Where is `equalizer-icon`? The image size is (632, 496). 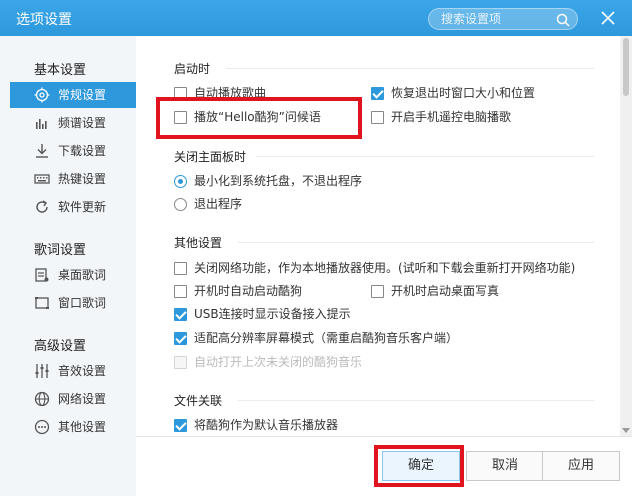
equalizer-icon is located at coordinates (42, 371).